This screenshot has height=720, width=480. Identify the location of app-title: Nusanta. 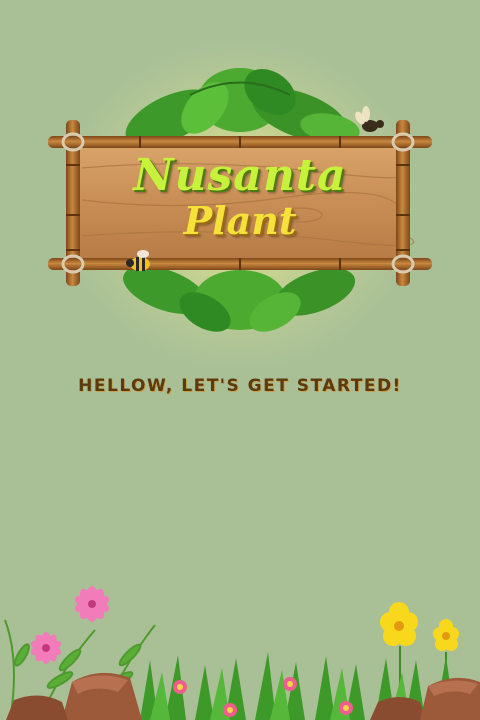
(240, 175).